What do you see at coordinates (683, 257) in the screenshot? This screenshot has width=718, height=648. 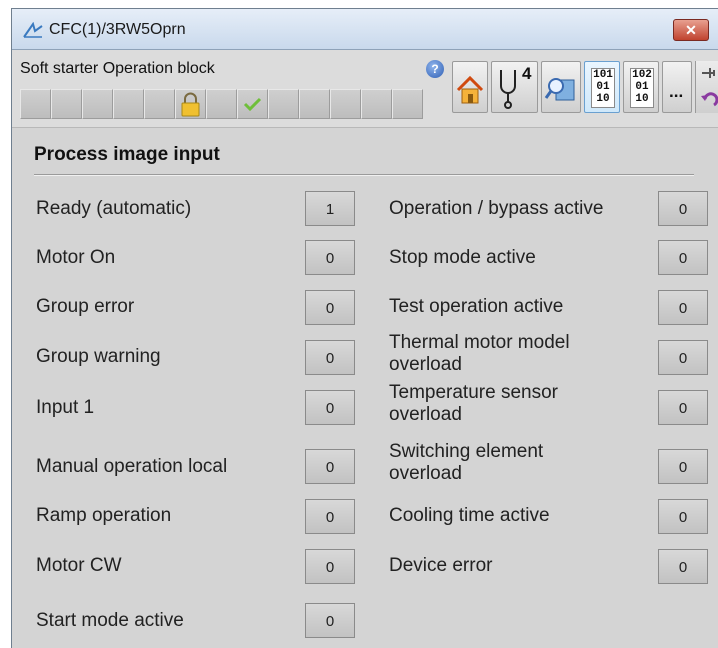 I see `stop-mode-active-value: 0` at bounding box center [683, 257].